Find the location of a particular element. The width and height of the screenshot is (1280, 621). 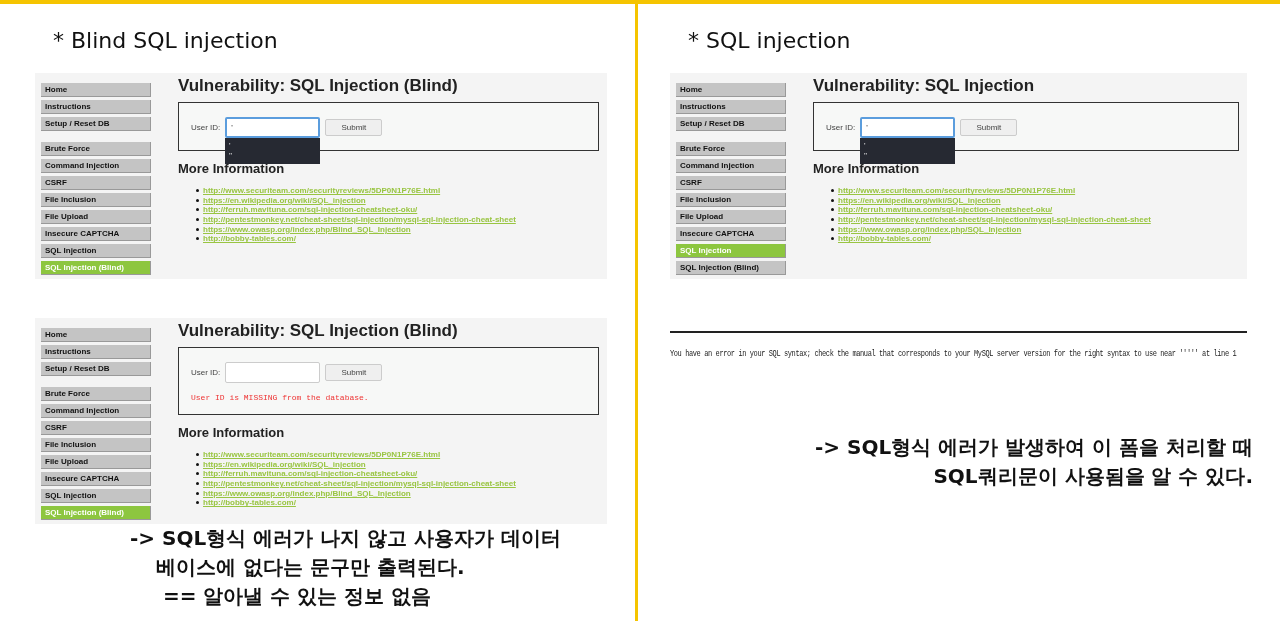

menu-item: SQL Injection (Blind) is located at coordinates (731, 268).